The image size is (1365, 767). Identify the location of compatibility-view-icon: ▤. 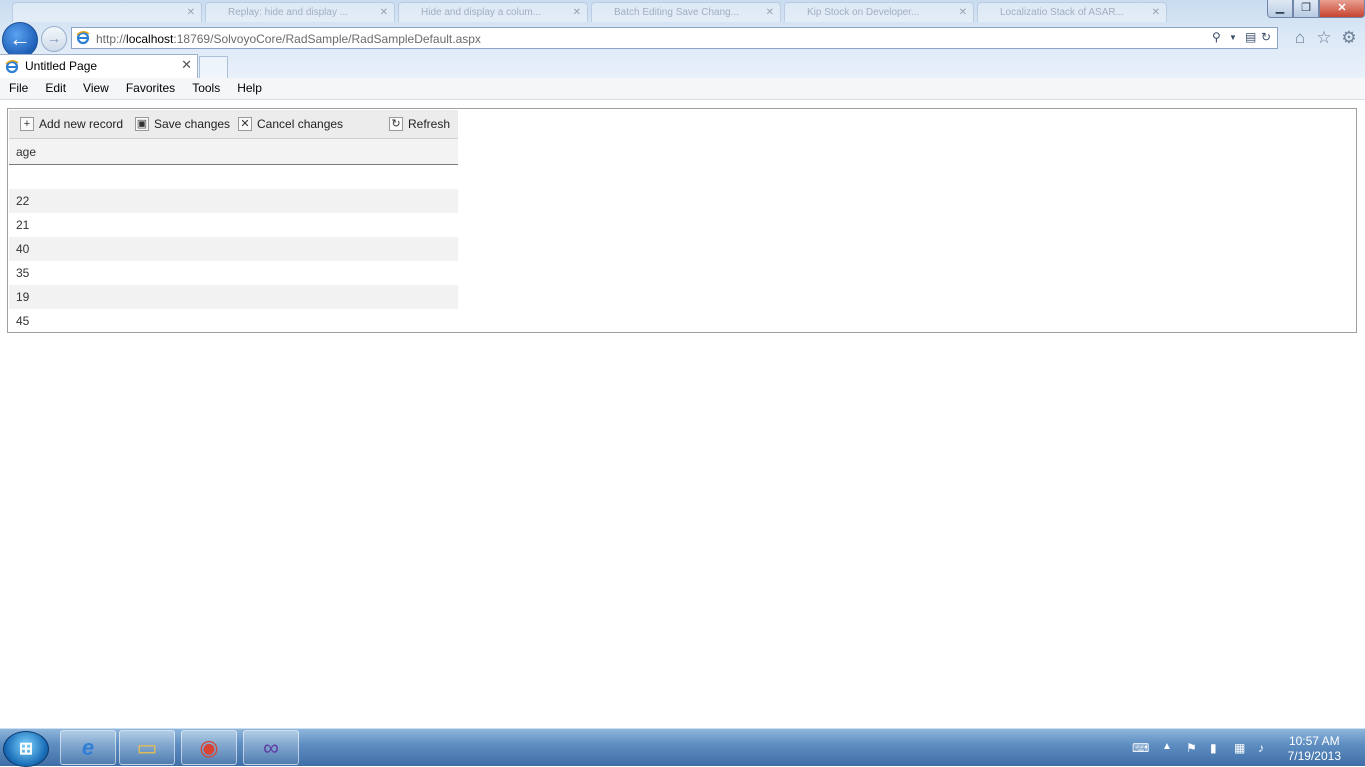
(1250, 38).